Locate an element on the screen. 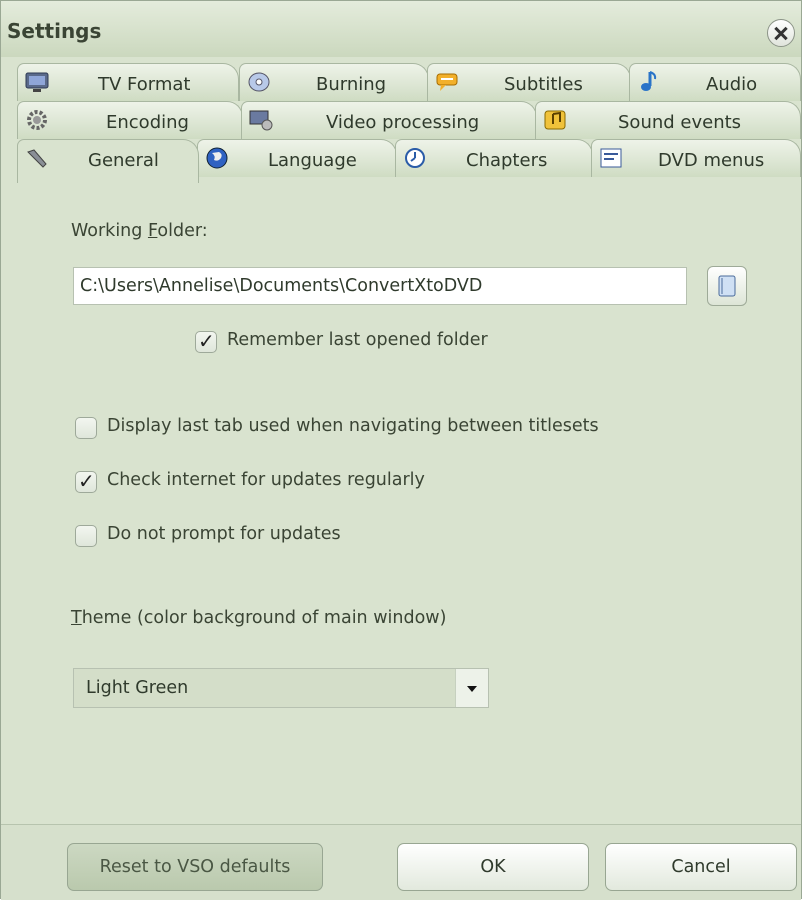 The image size is (802, 900). tab-encoding: Encoding is located at coordinates (130, 120).